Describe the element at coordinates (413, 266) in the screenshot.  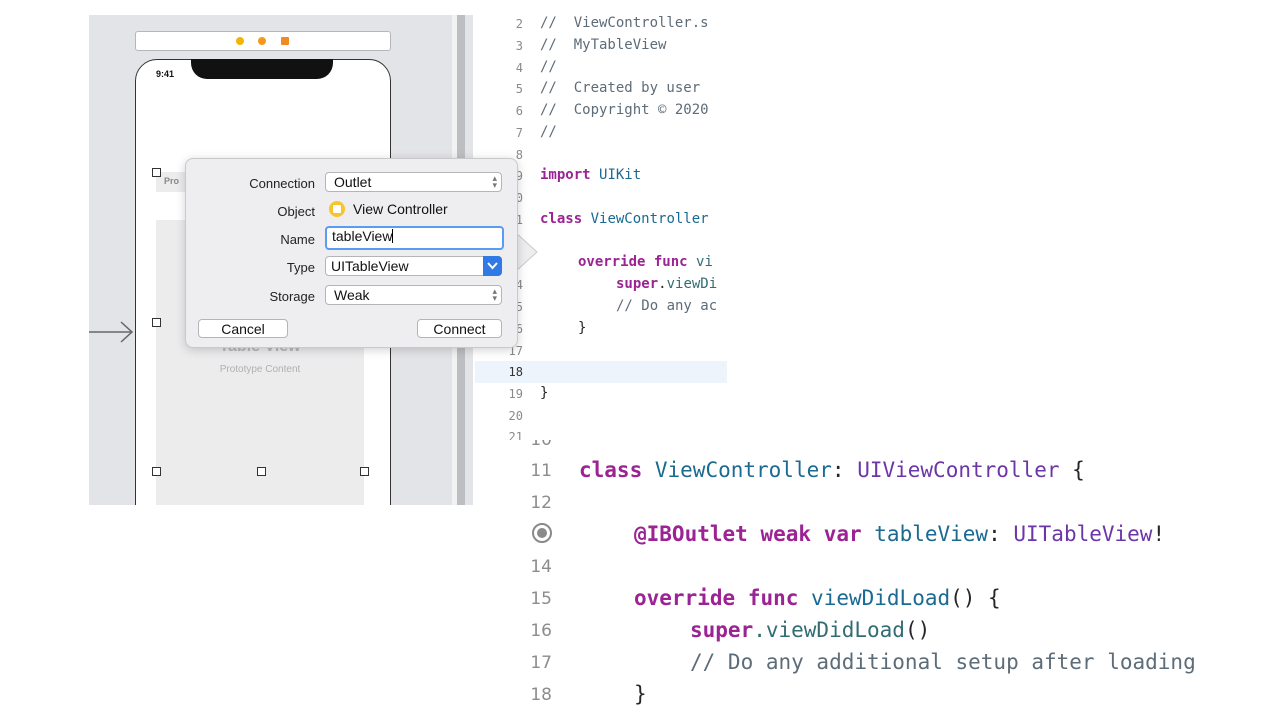
I see `type-combobox: UITableView` at that location.